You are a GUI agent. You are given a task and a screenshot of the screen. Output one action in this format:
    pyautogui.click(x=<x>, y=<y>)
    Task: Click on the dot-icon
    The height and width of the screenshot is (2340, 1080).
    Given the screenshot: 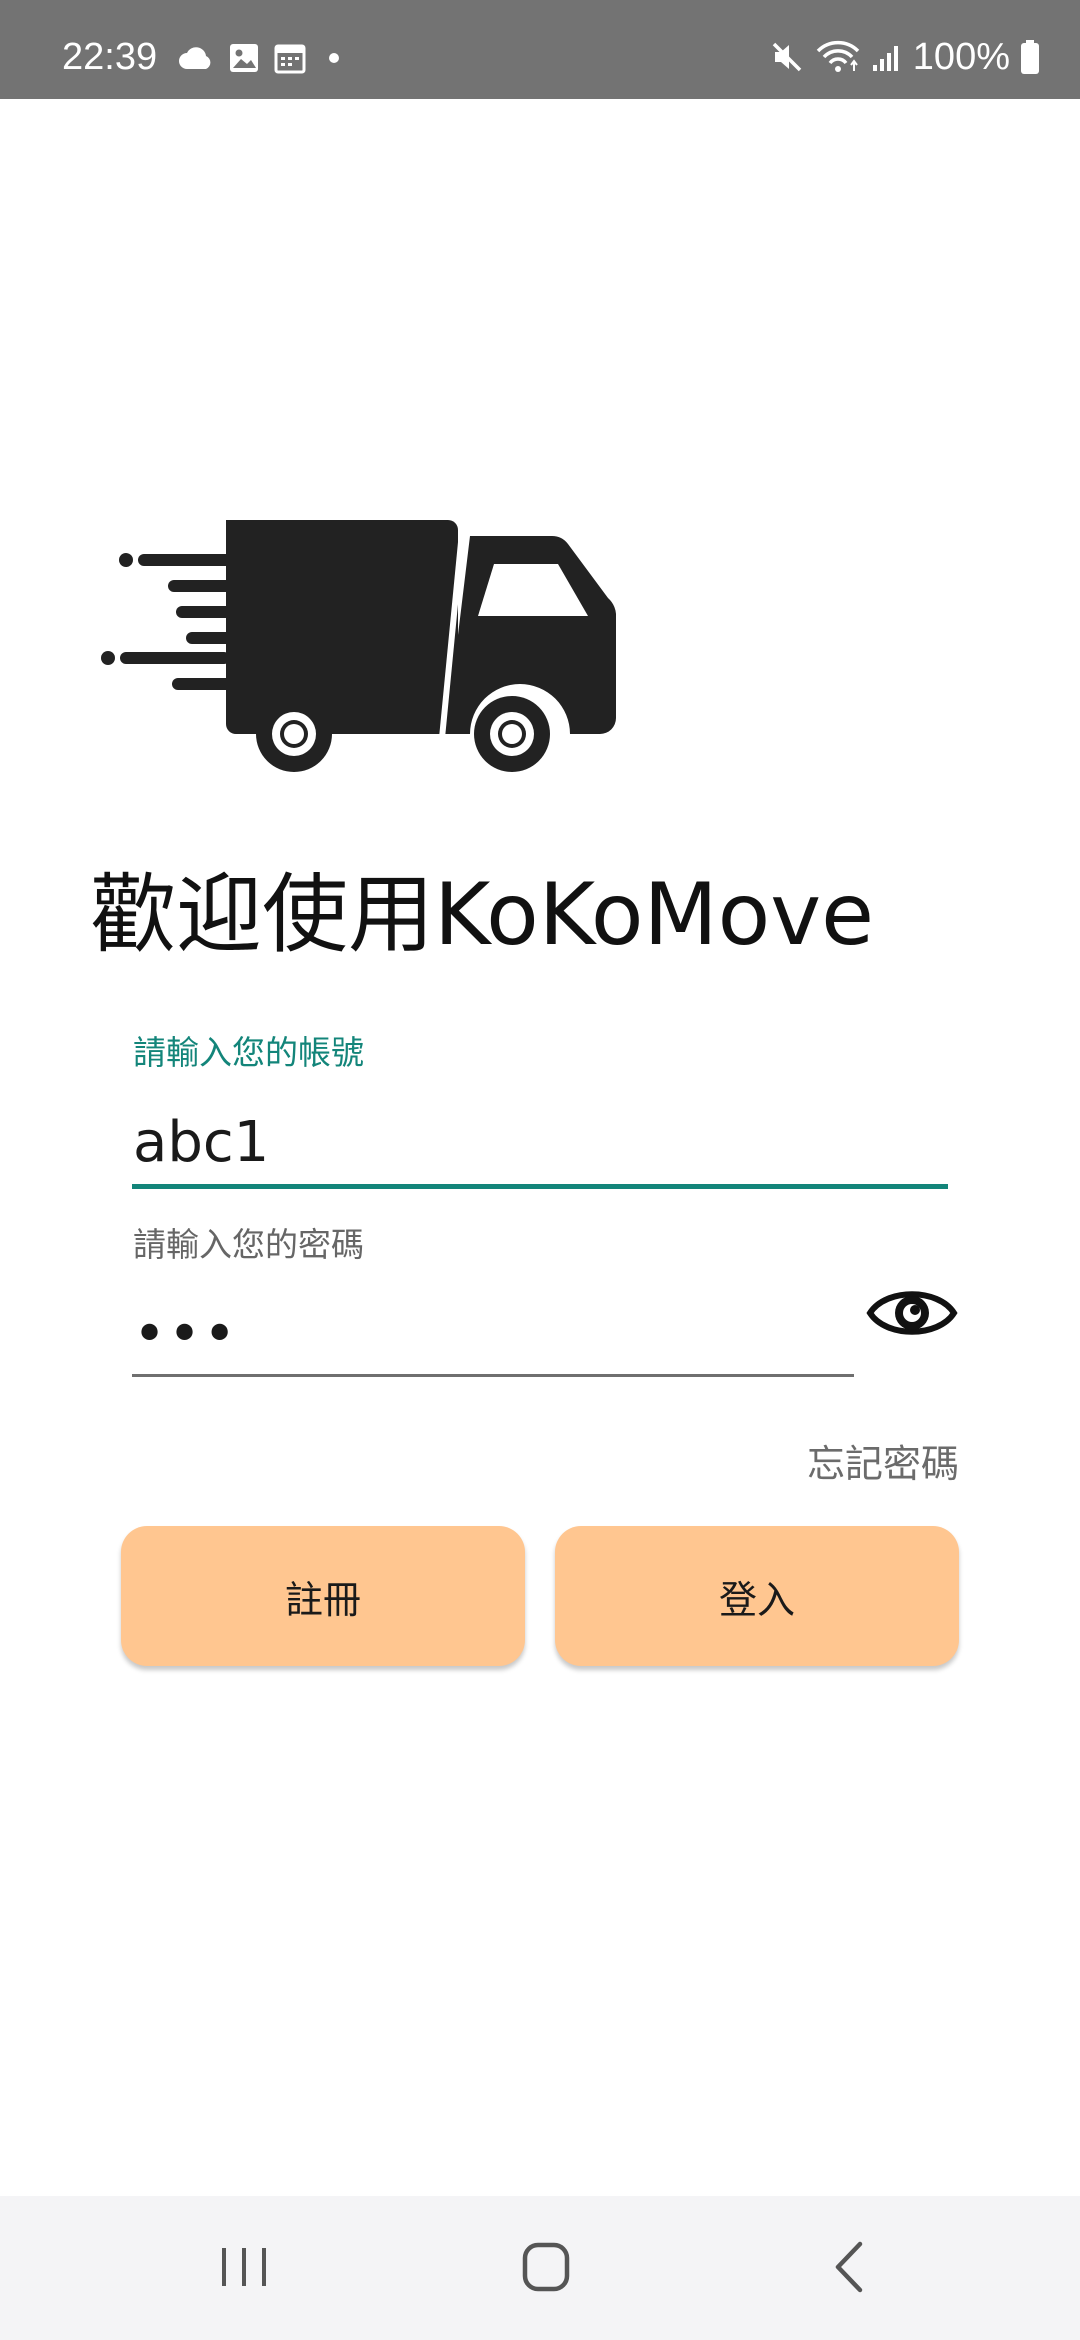 What is the action you would take?
    pyautogui.click(x=334, y=58)
    